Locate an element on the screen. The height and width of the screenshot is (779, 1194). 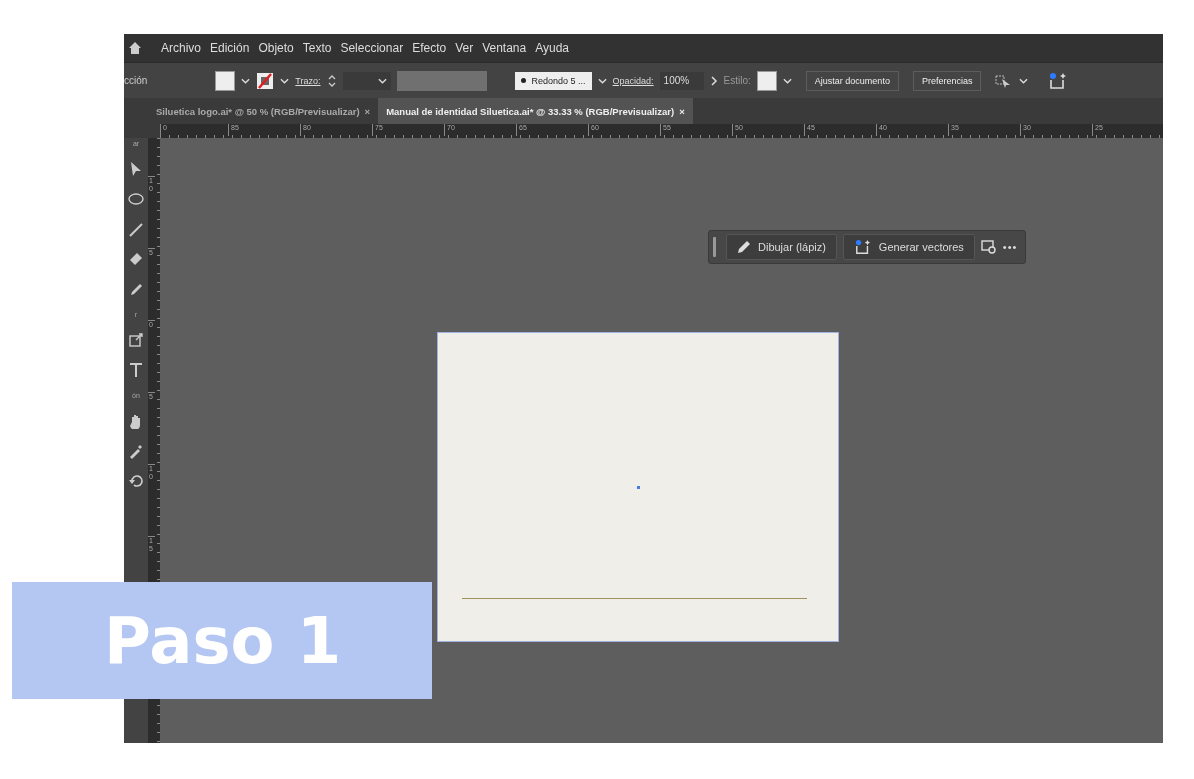
menu-item: Ayuda is located at coordinates (552, 48).